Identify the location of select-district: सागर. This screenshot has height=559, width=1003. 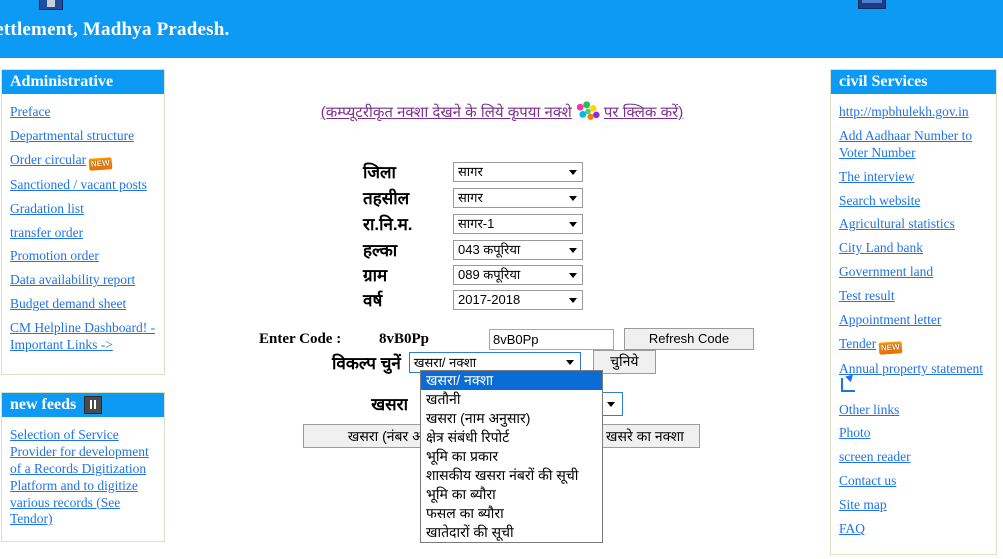
(518, 171).